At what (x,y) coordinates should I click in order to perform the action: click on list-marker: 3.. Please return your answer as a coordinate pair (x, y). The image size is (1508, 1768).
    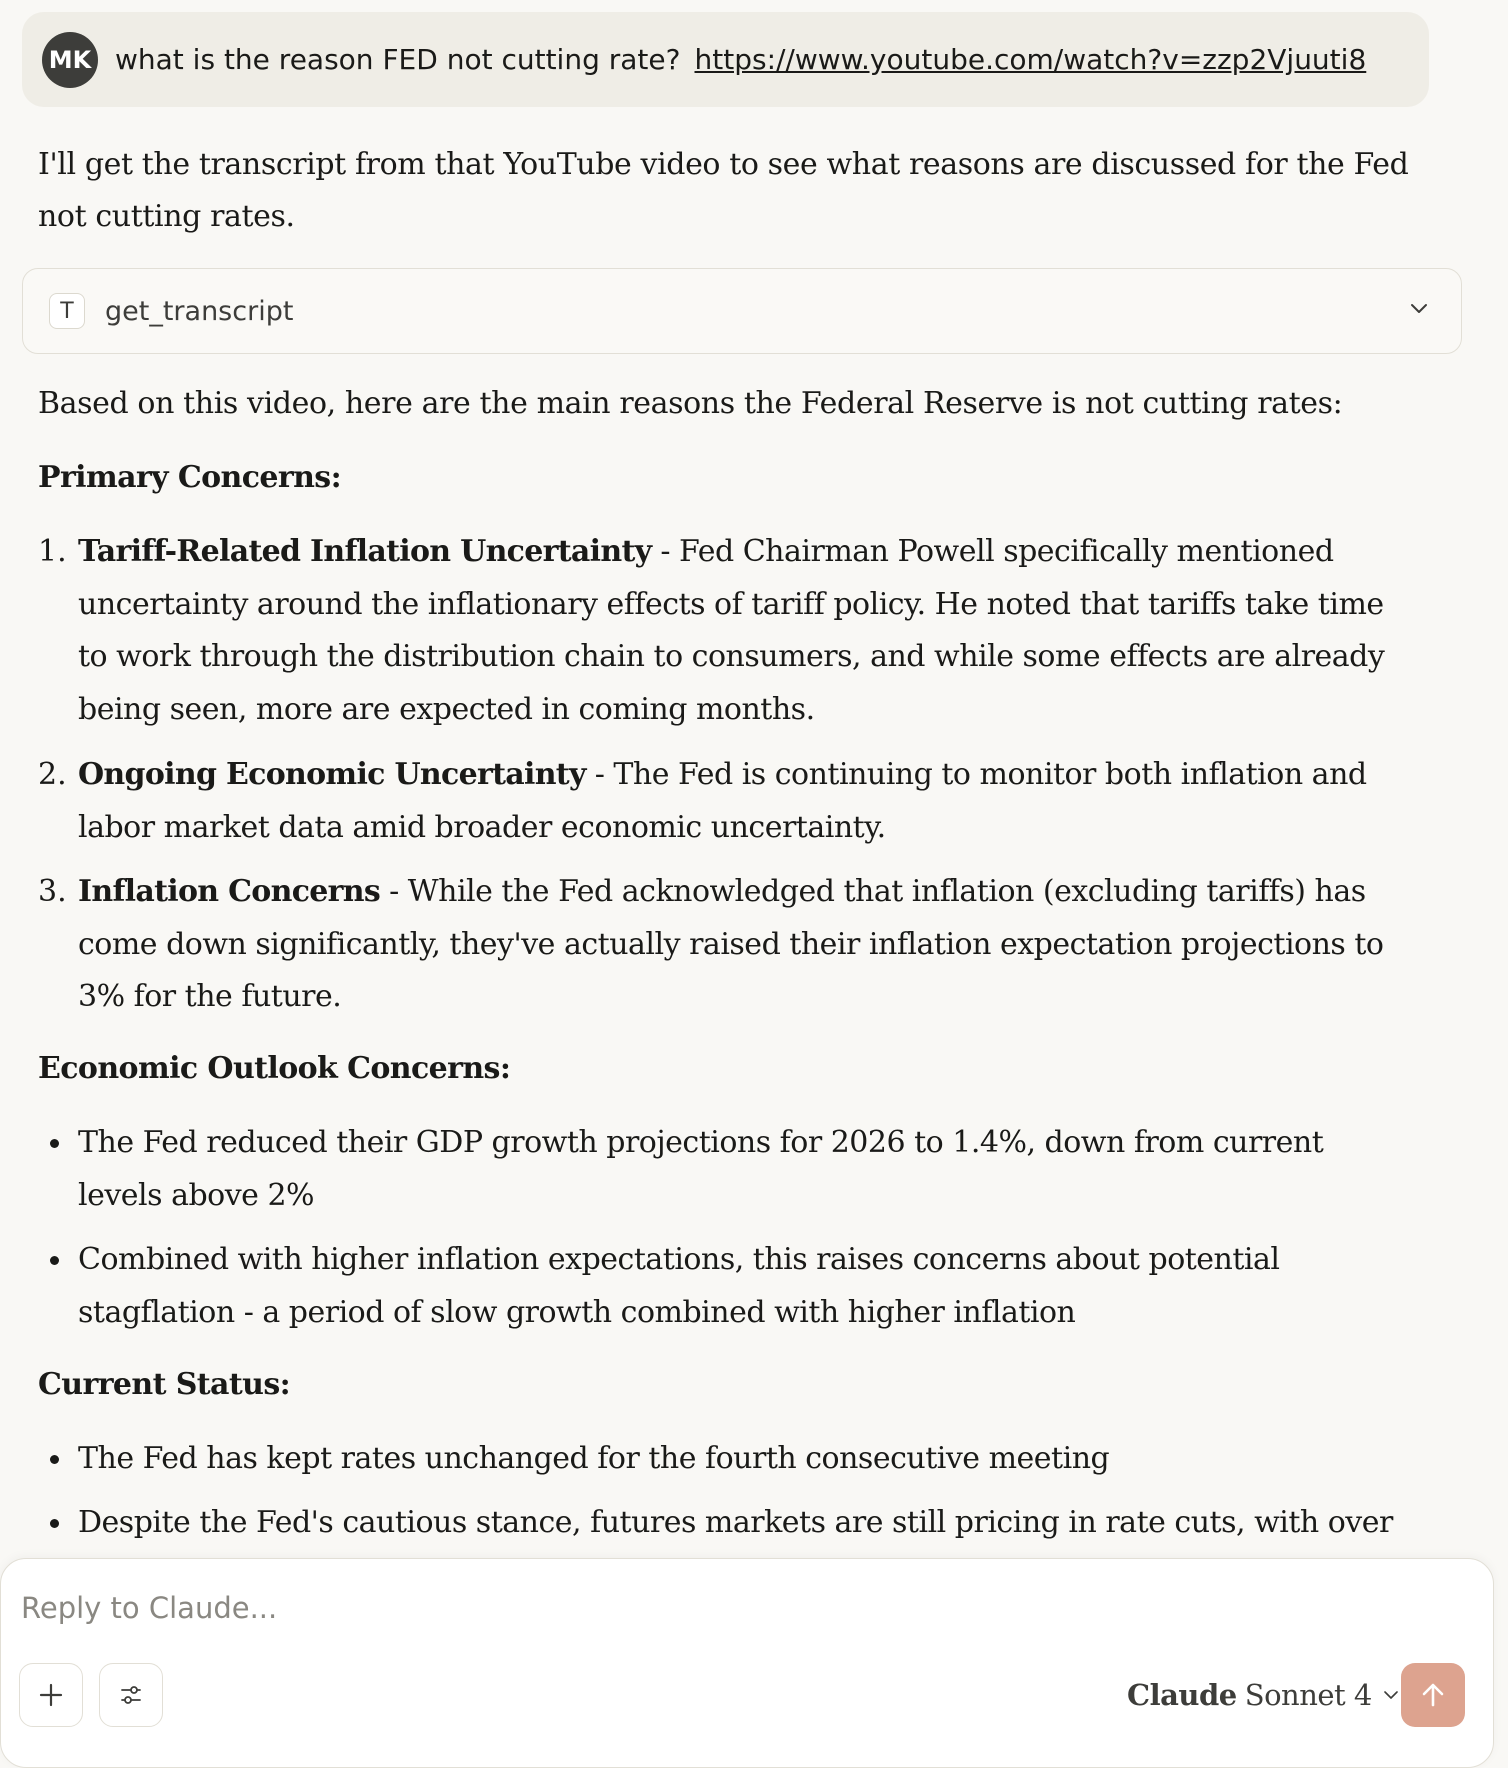
    Looking at the image, I should click on (52, 891).